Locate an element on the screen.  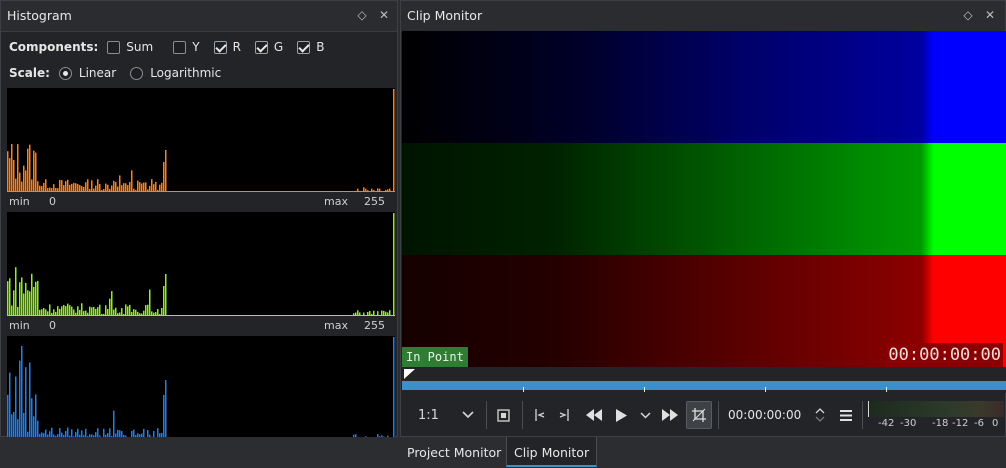
r-checkbox is located at coordinates (220, 47).